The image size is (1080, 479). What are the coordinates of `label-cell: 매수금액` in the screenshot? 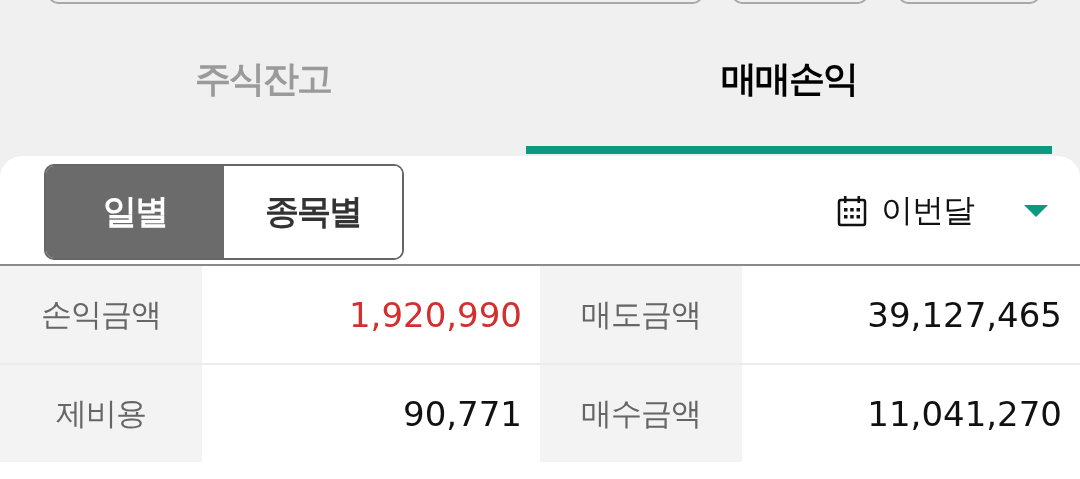 It's located at (641, 413).